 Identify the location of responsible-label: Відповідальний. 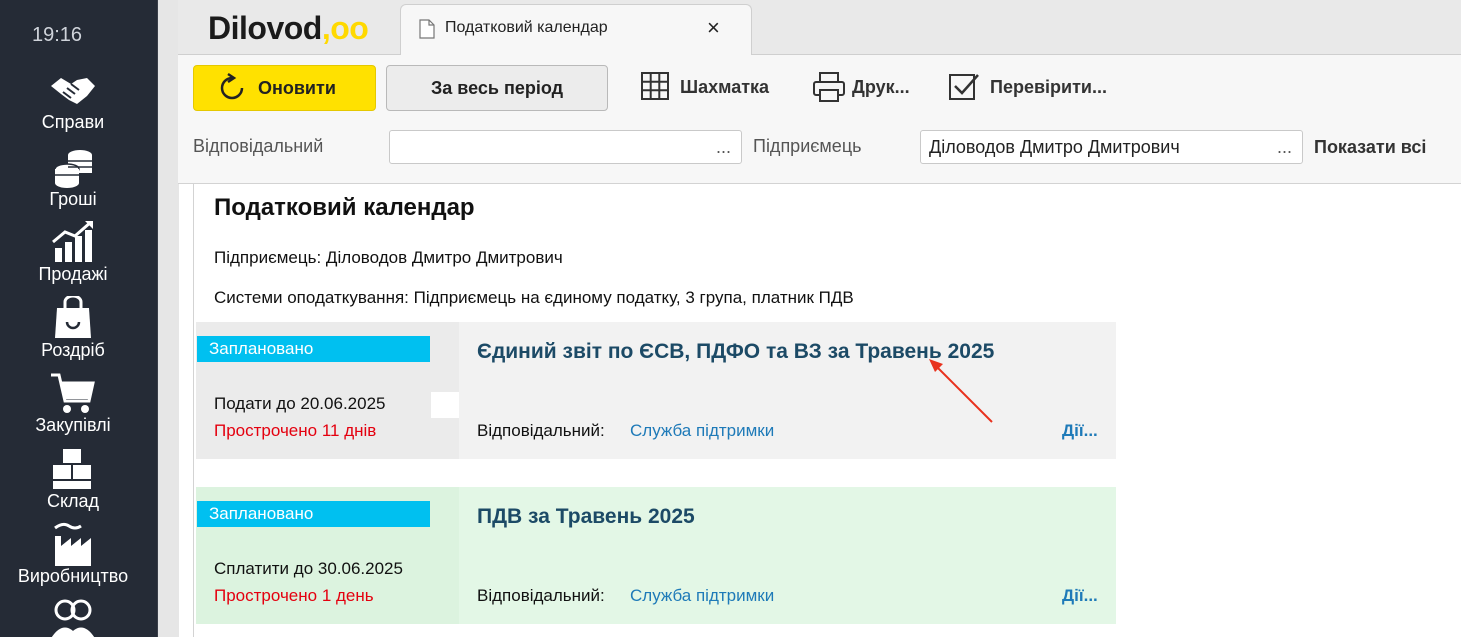
(258, 146).